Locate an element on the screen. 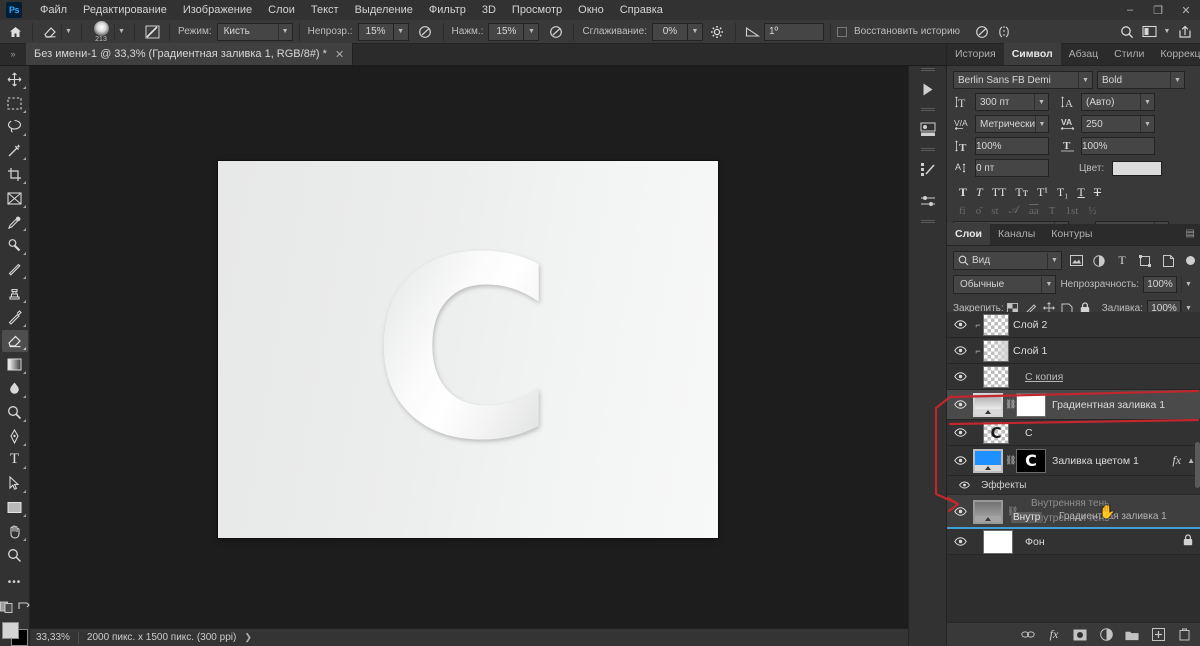 Image resolution: width=1200 pixels, height=646 pixels. font-style-select: Bold ▼ is located at coordinates (1141, 80).